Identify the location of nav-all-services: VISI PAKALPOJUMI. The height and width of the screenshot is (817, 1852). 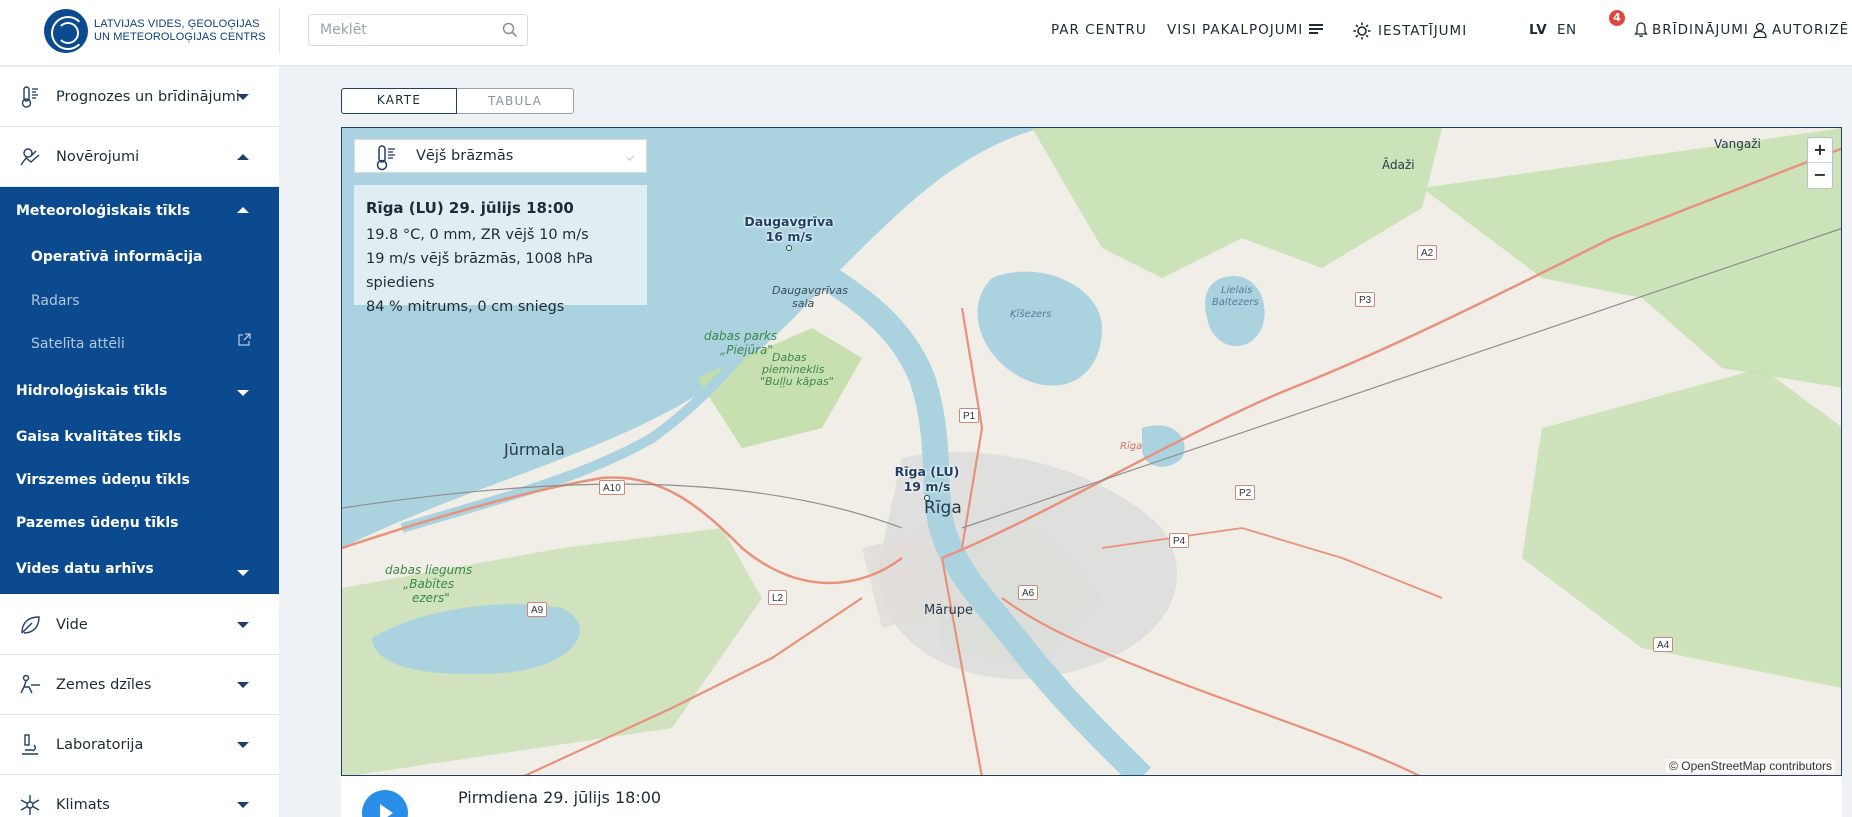
(1245, 30).